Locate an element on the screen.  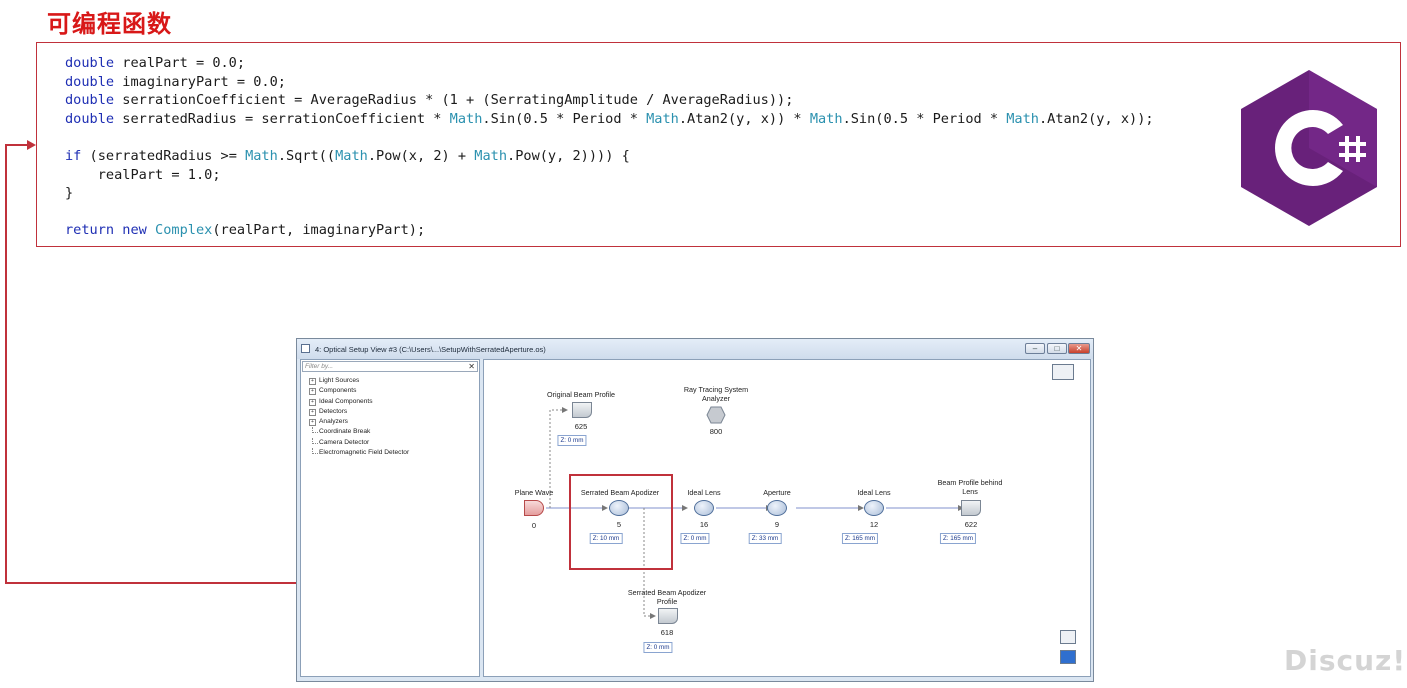
minimize-button: – is located at coordinates (1035, 348).